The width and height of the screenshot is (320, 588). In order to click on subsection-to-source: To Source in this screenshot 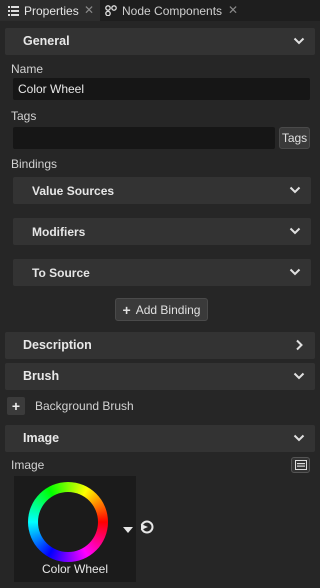, I will do `click(162, 272)`.